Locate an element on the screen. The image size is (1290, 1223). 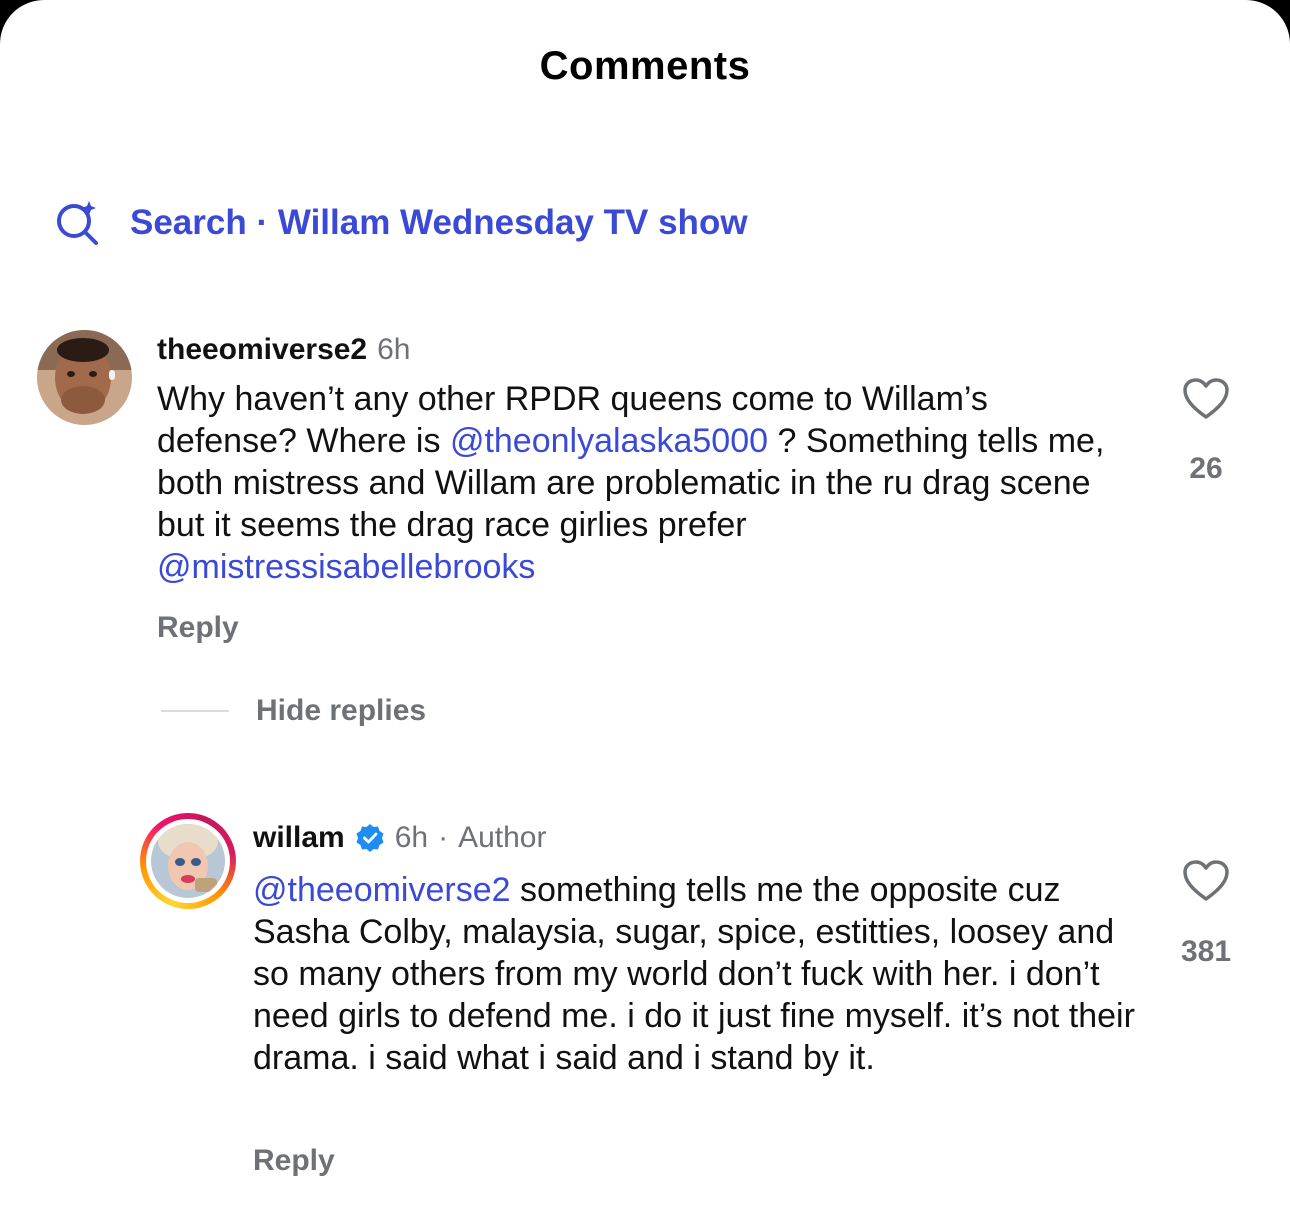
divider-line is located at coordinates (195, 711).